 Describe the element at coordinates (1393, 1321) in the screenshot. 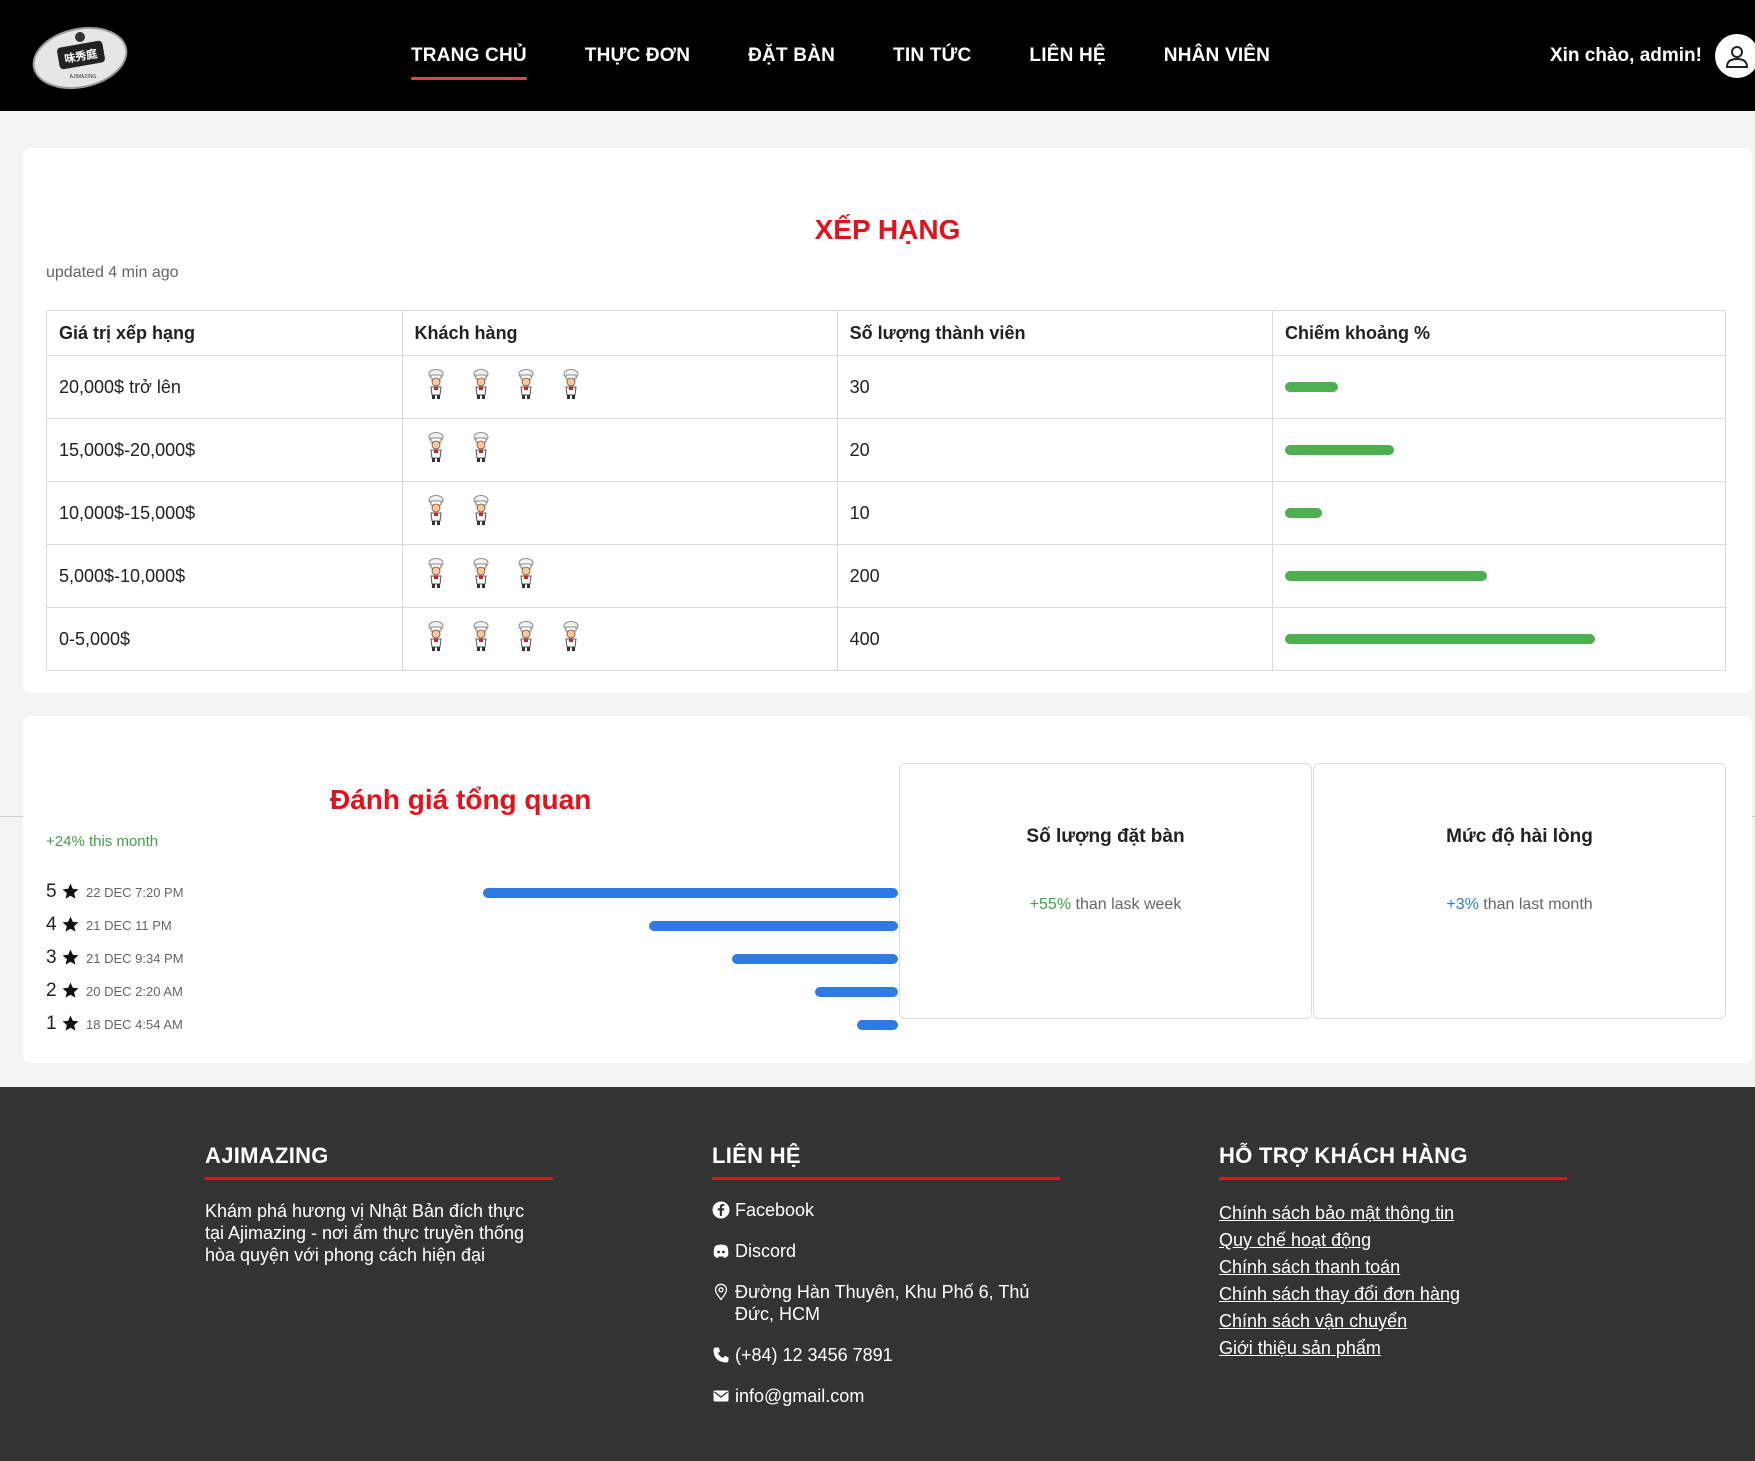

I see `support-link-shipping: Chính sách vận chuyển` at that location.